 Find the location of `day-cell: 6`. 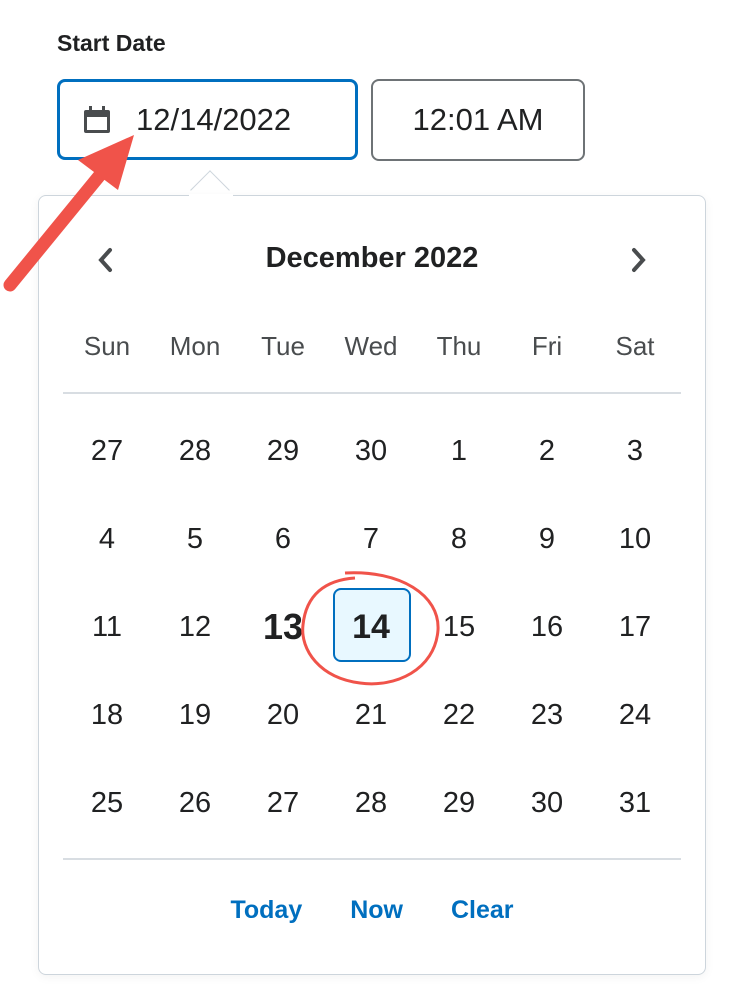

day-cell: 6 is located at coordinates (283, 539).